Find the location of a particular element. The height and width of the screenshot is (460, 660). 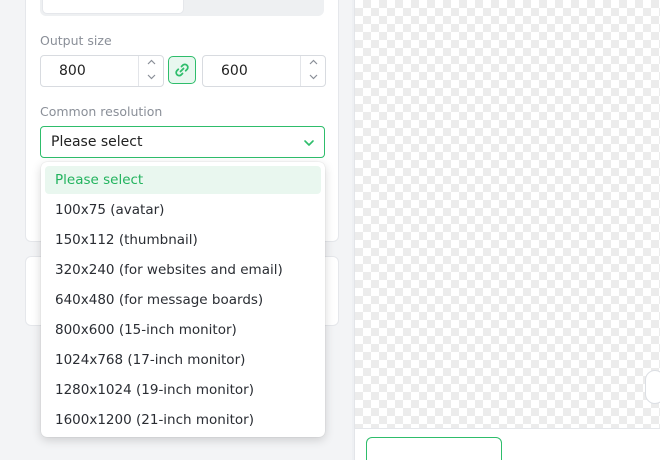

dropdown-option-640x480: 640x480 (for message boards) is located at coordinates (183, 300).